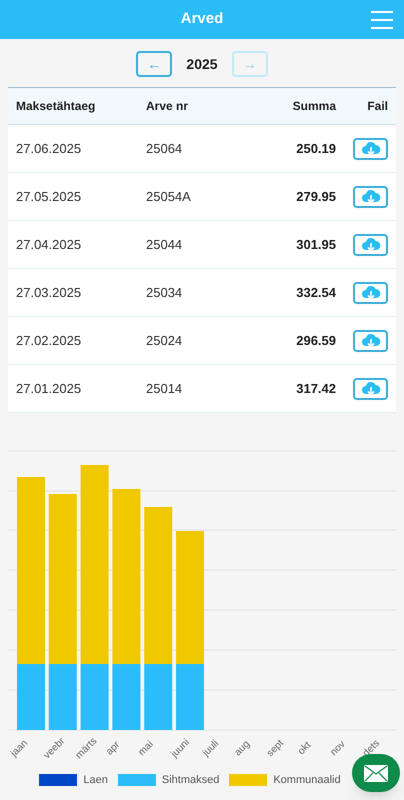 The image size is (404, 800). What do you see at coordinates (276, 748) in the screenshot?
I see `month-label: sept` at bounding box center [276, 748].